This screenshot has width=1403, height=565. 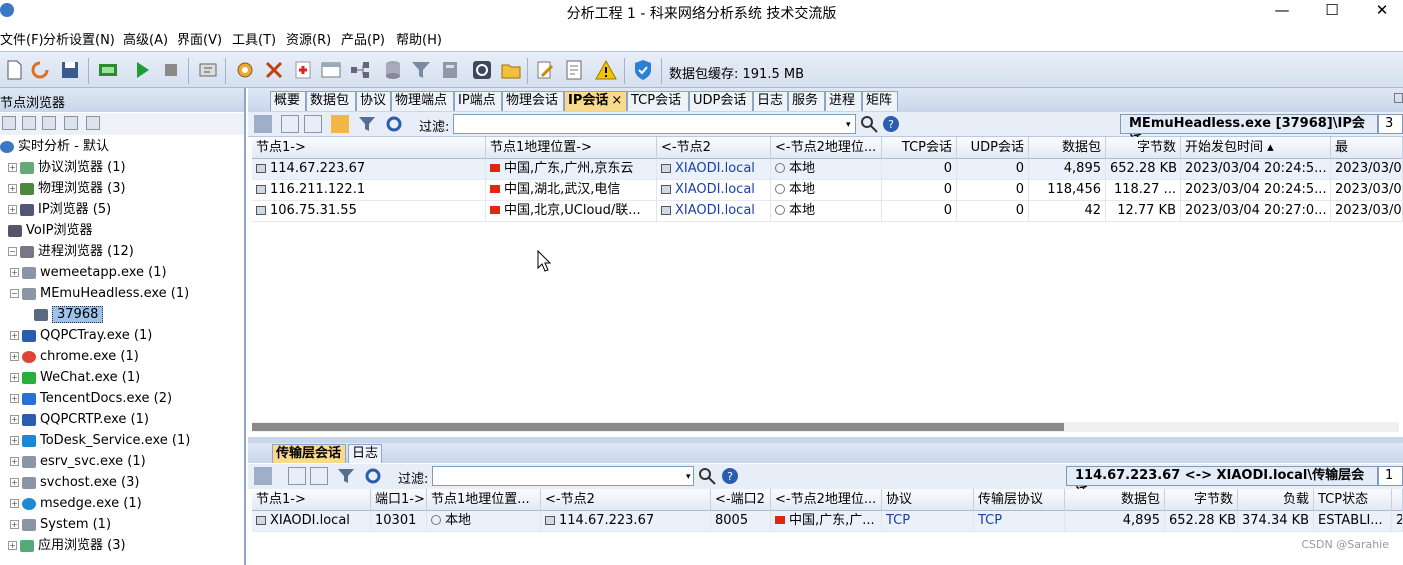 I want to click on add-icon, so click(x=303, y=70).